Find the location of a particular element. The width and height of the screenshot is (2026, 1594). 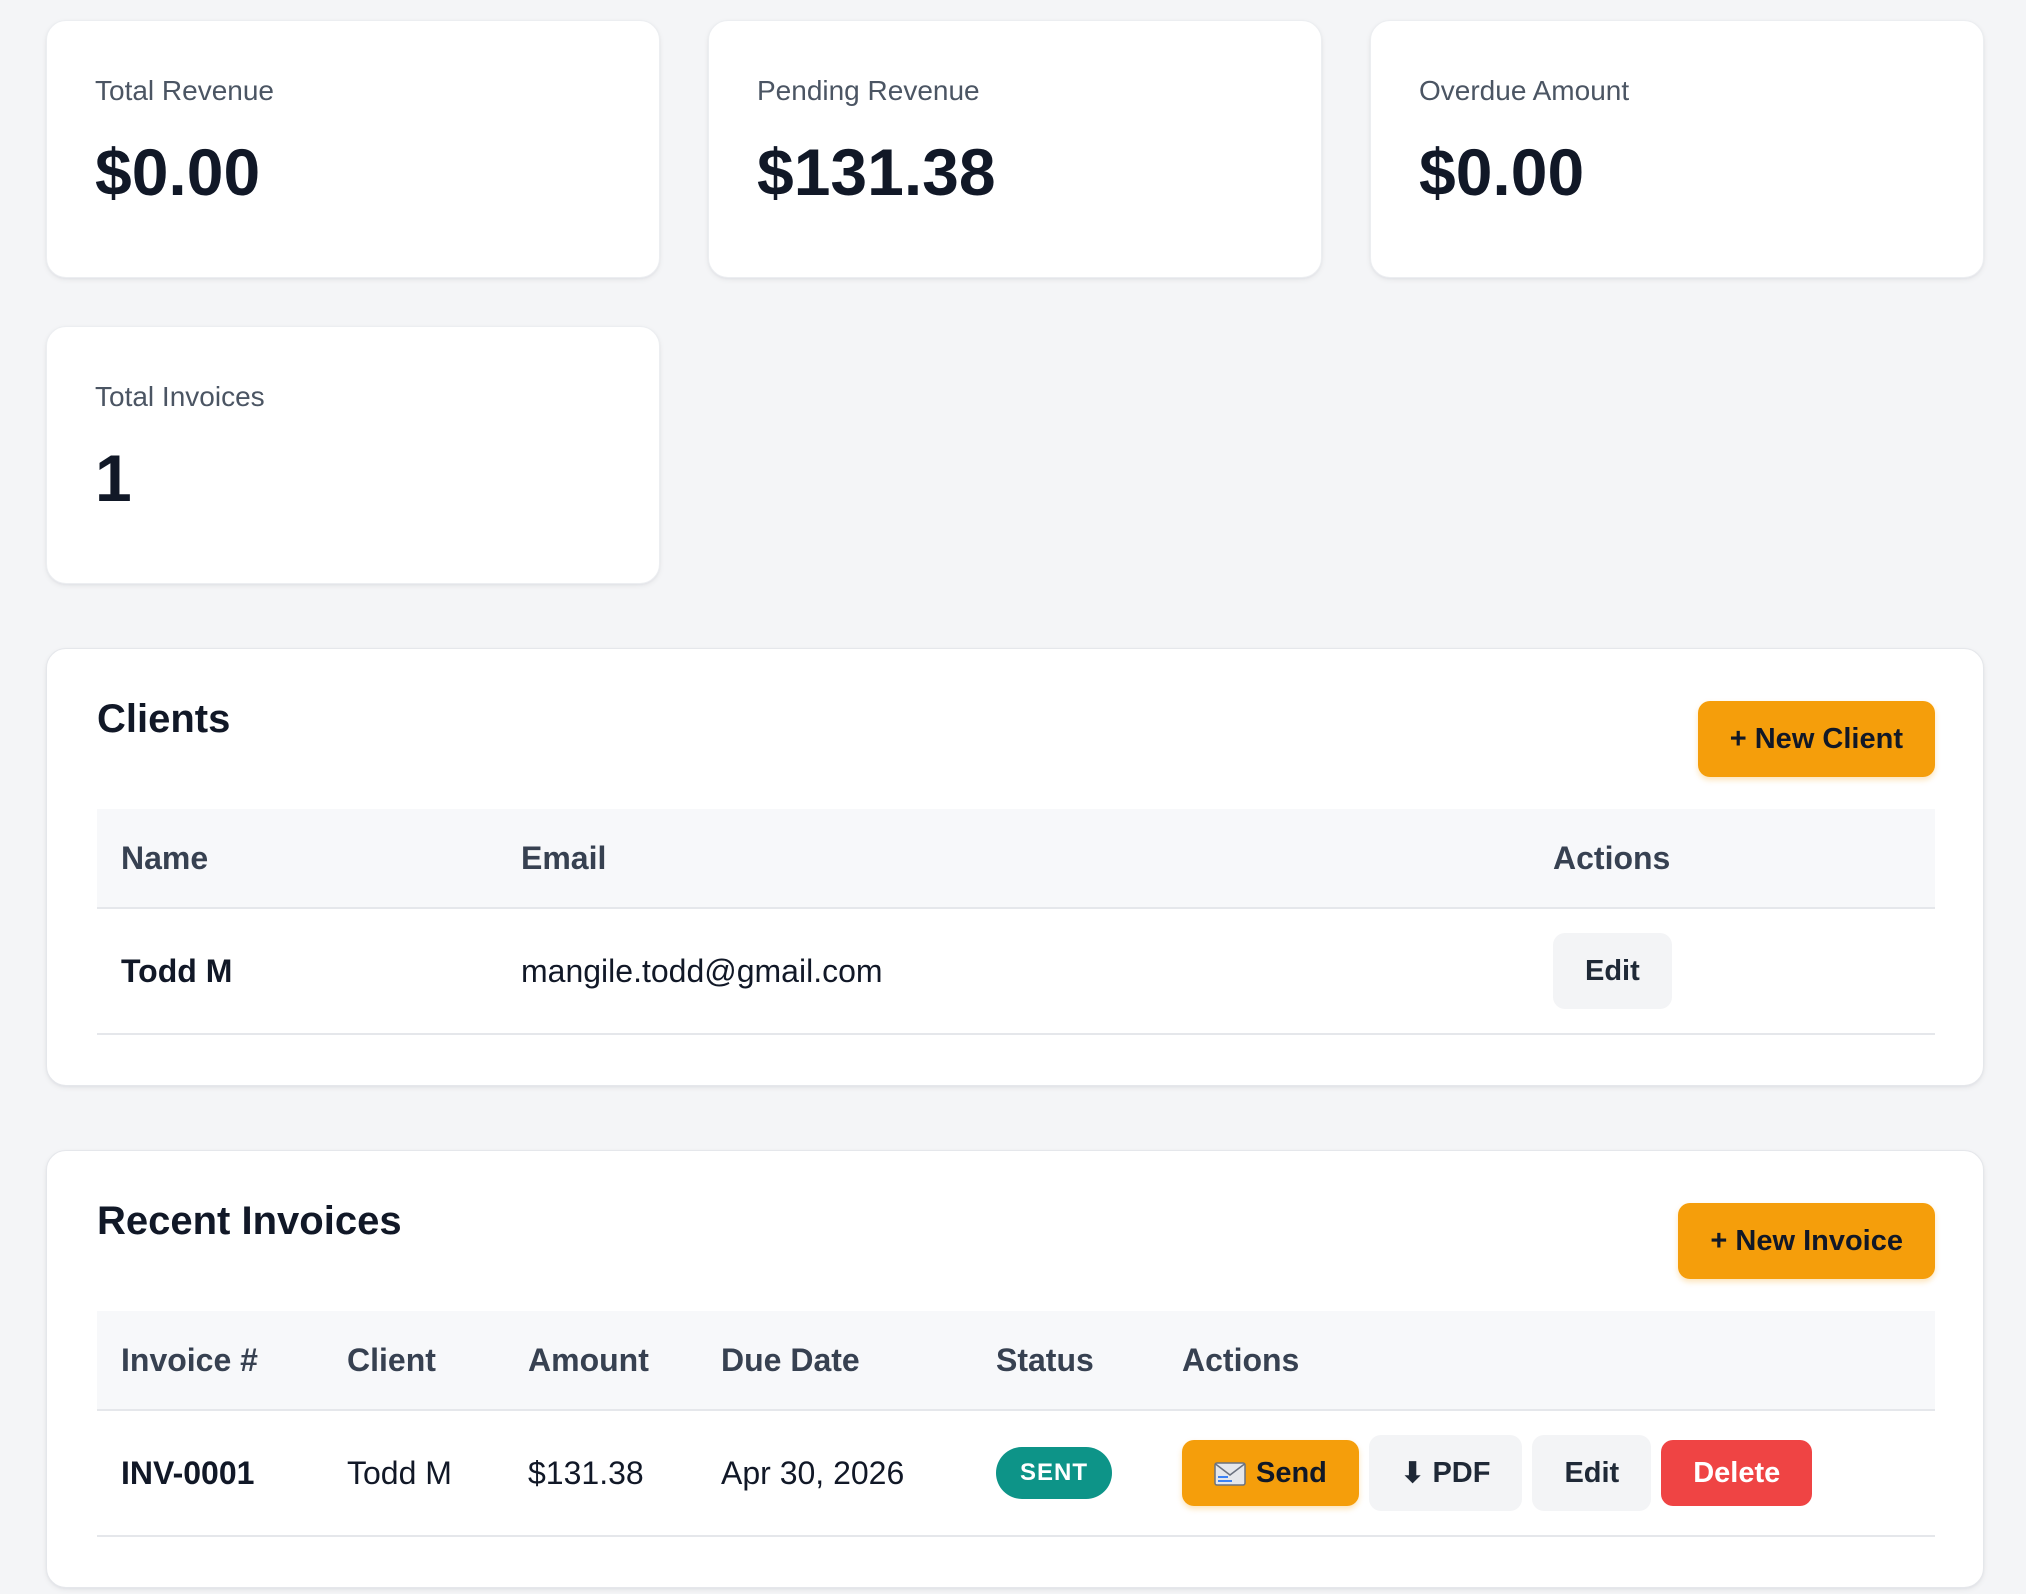

new-invoice-button: + New Invoice is located at coordinates (1806, 1241).